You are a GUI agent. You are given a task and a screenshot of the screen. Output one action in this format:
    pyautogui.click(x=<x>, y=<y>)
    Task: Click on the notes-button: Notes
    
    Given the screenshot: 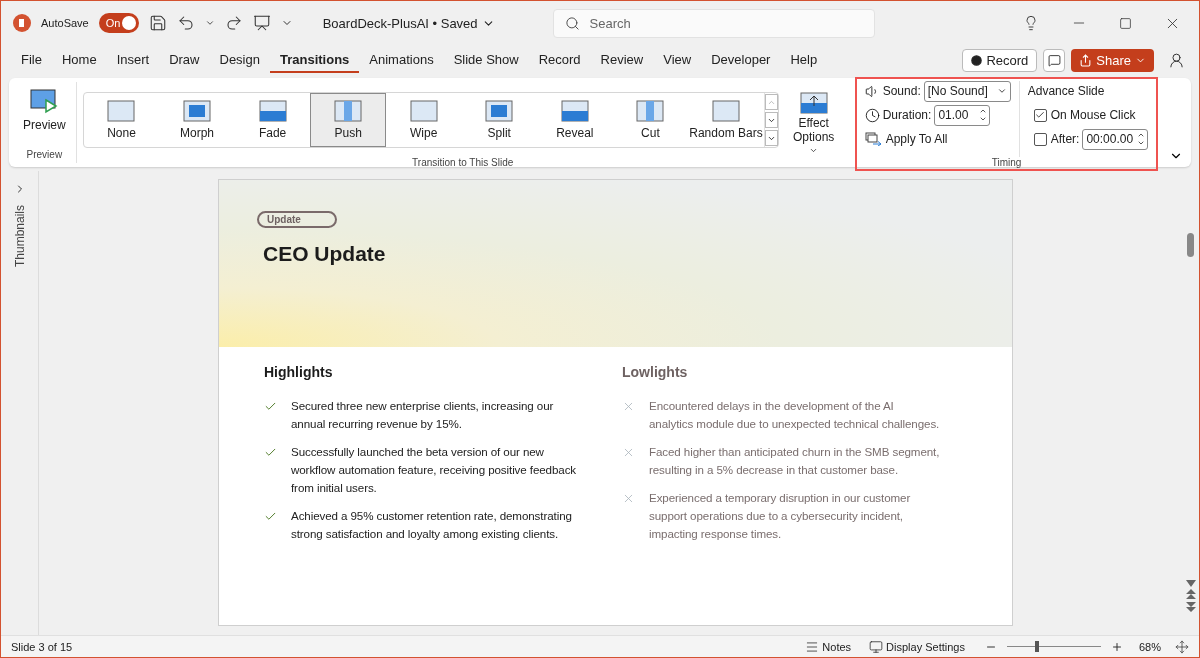 What is the action you would take?
    pyautogui.click(x=828, y=646)
    